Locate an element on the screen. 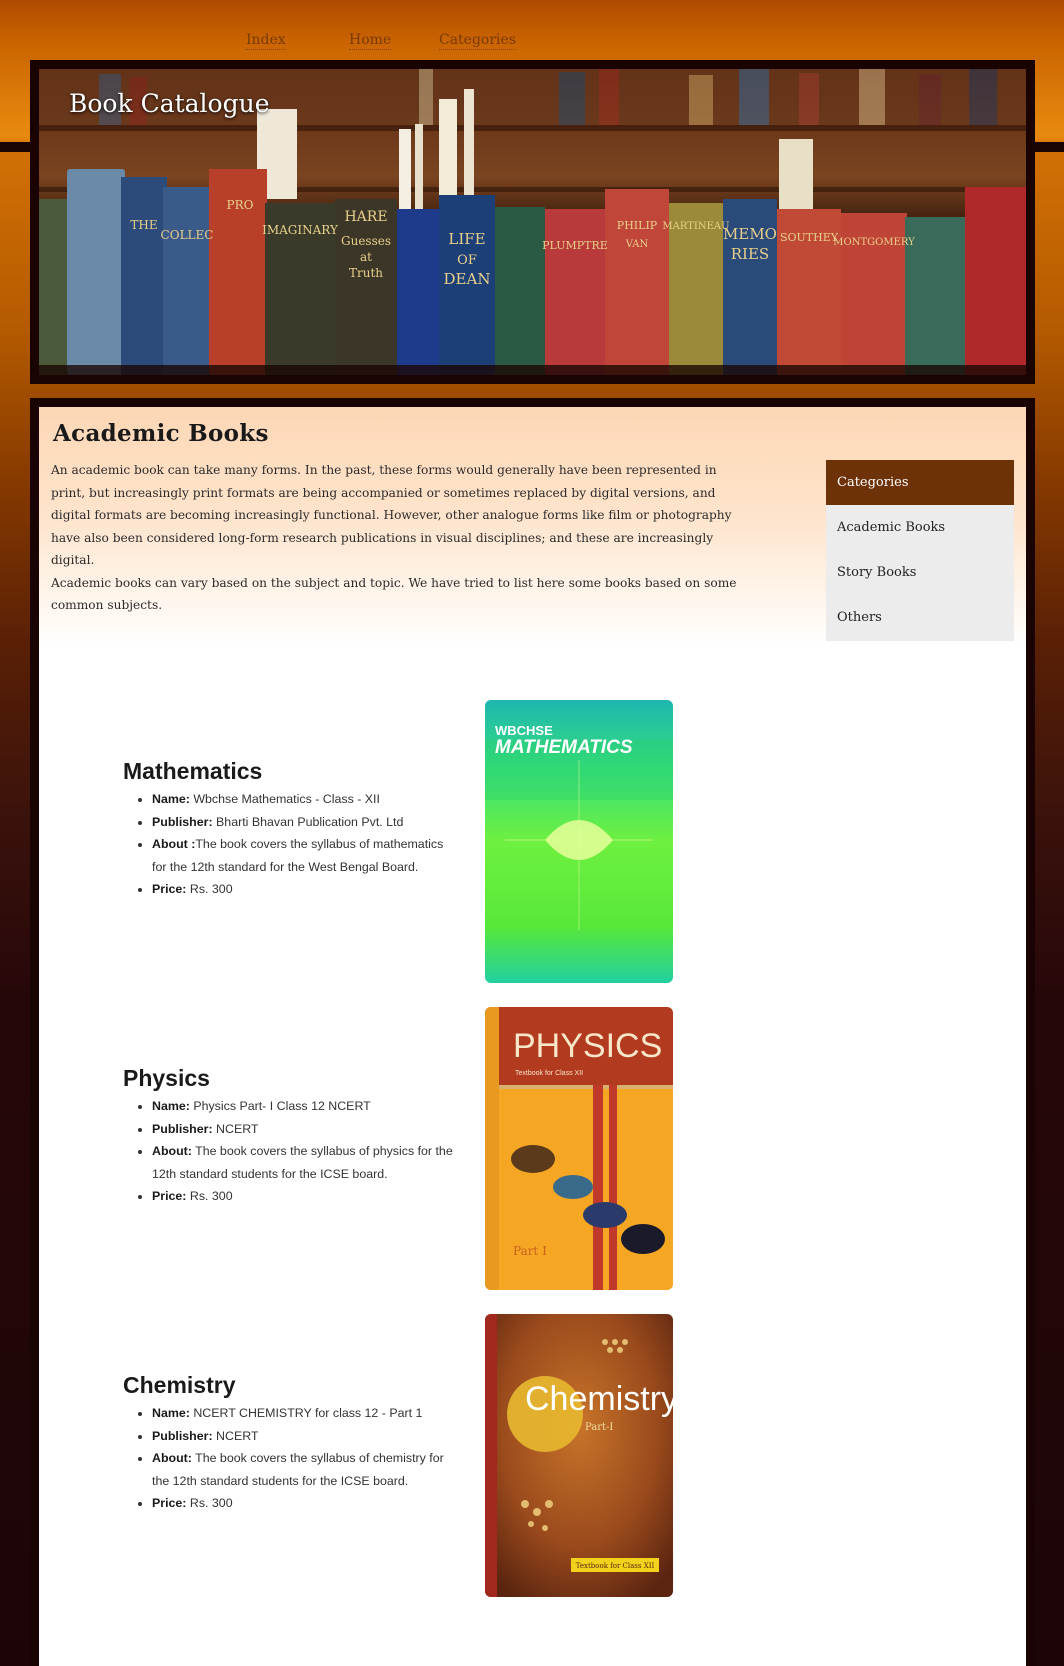 The image size is (1064, 1666). svg-text: OF is located at coordinates (467, 260).